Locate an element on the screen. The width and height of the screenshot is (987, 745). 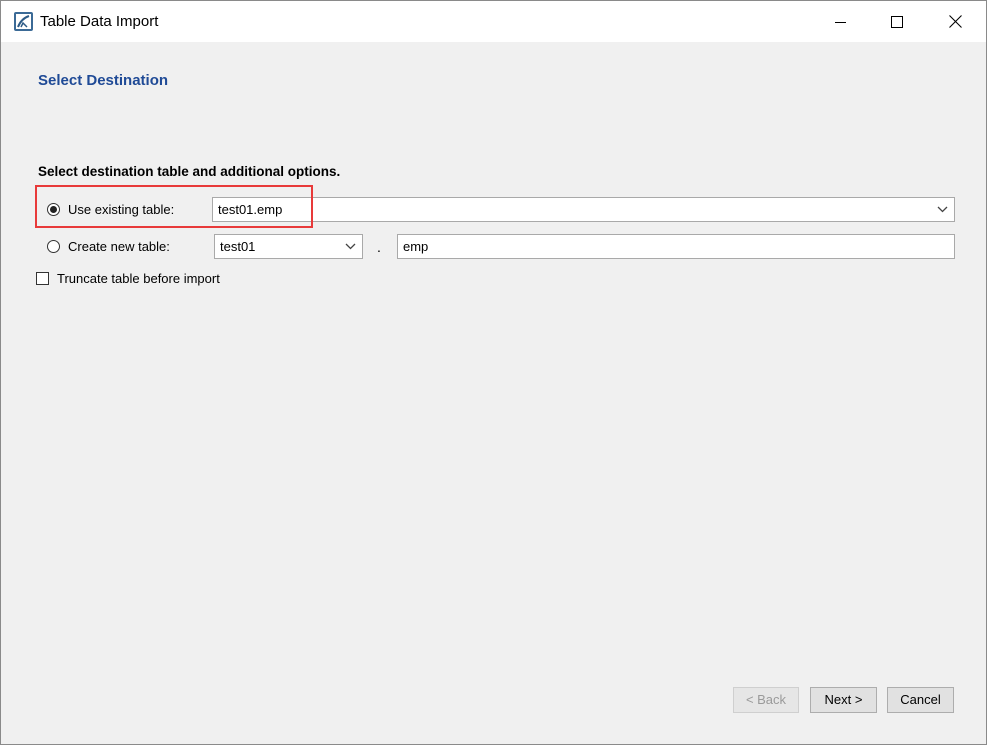
page-heading: Select Destination is located at coordinates (103, 80).